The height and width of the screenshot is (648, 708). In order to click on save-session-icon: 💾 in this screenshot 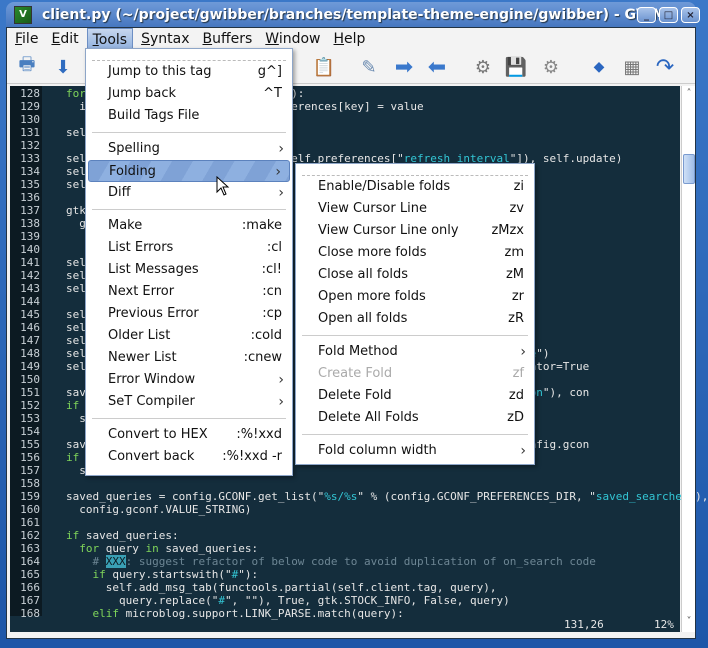, I will do `click(516, 67)`.